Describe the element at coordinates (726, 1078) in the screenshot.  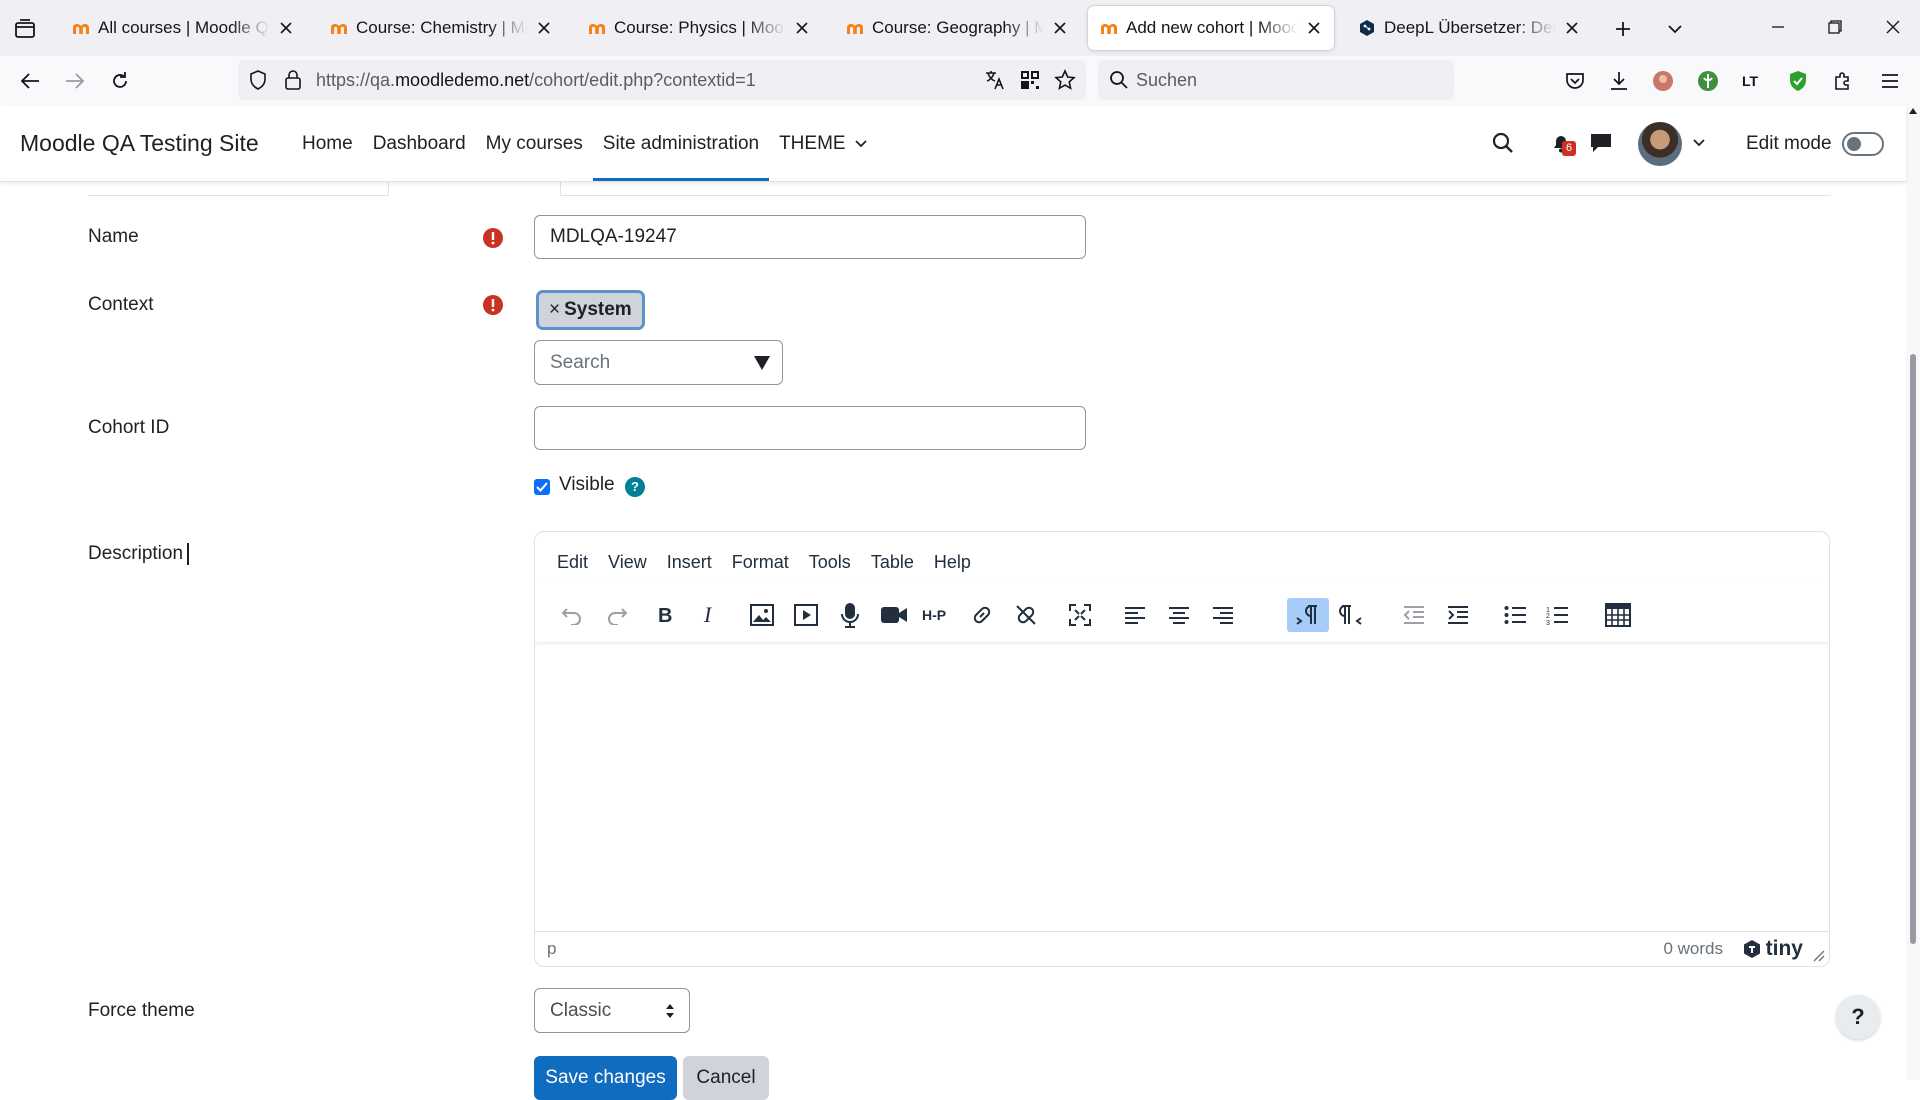
I see `cancel-button: Cancel` at that location.